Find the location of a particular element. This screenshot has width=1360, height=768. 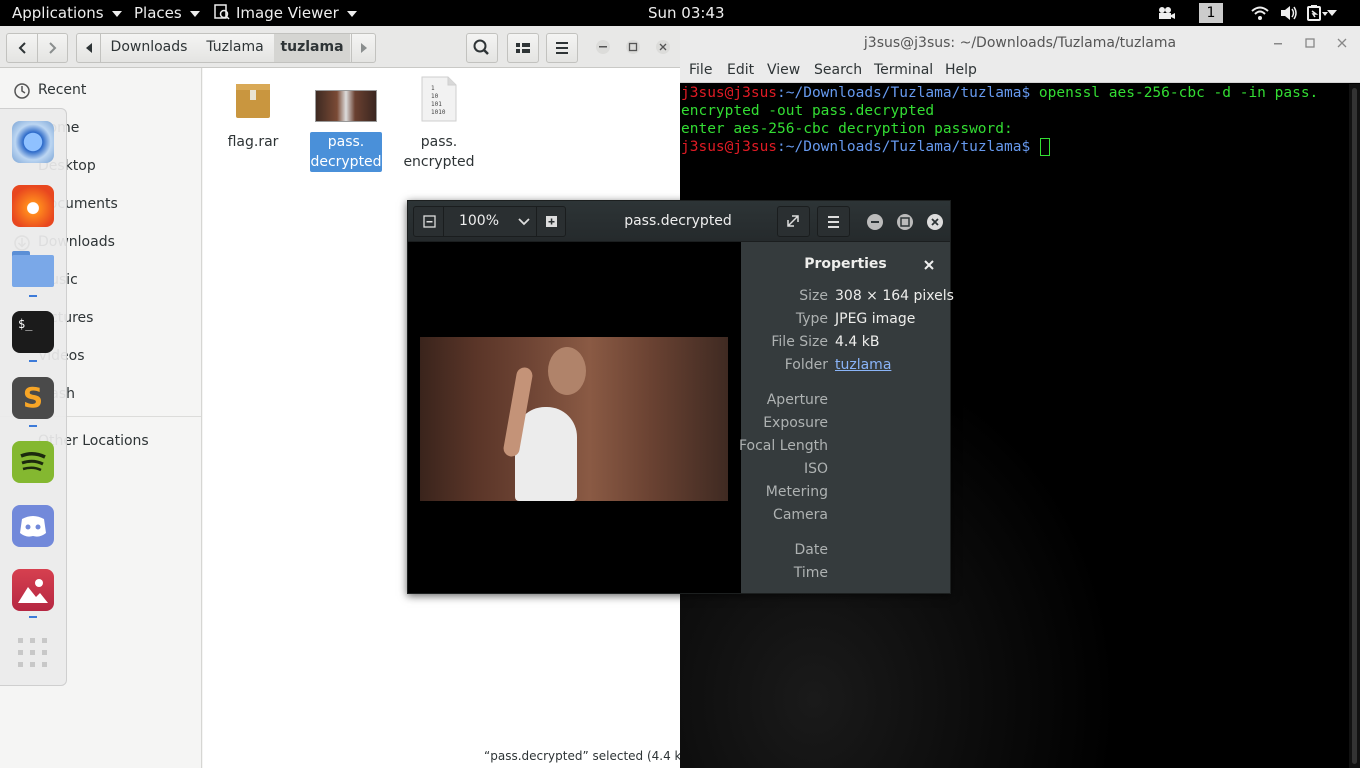

prop-label-iso: ISO is located at coordinates (815, 469).